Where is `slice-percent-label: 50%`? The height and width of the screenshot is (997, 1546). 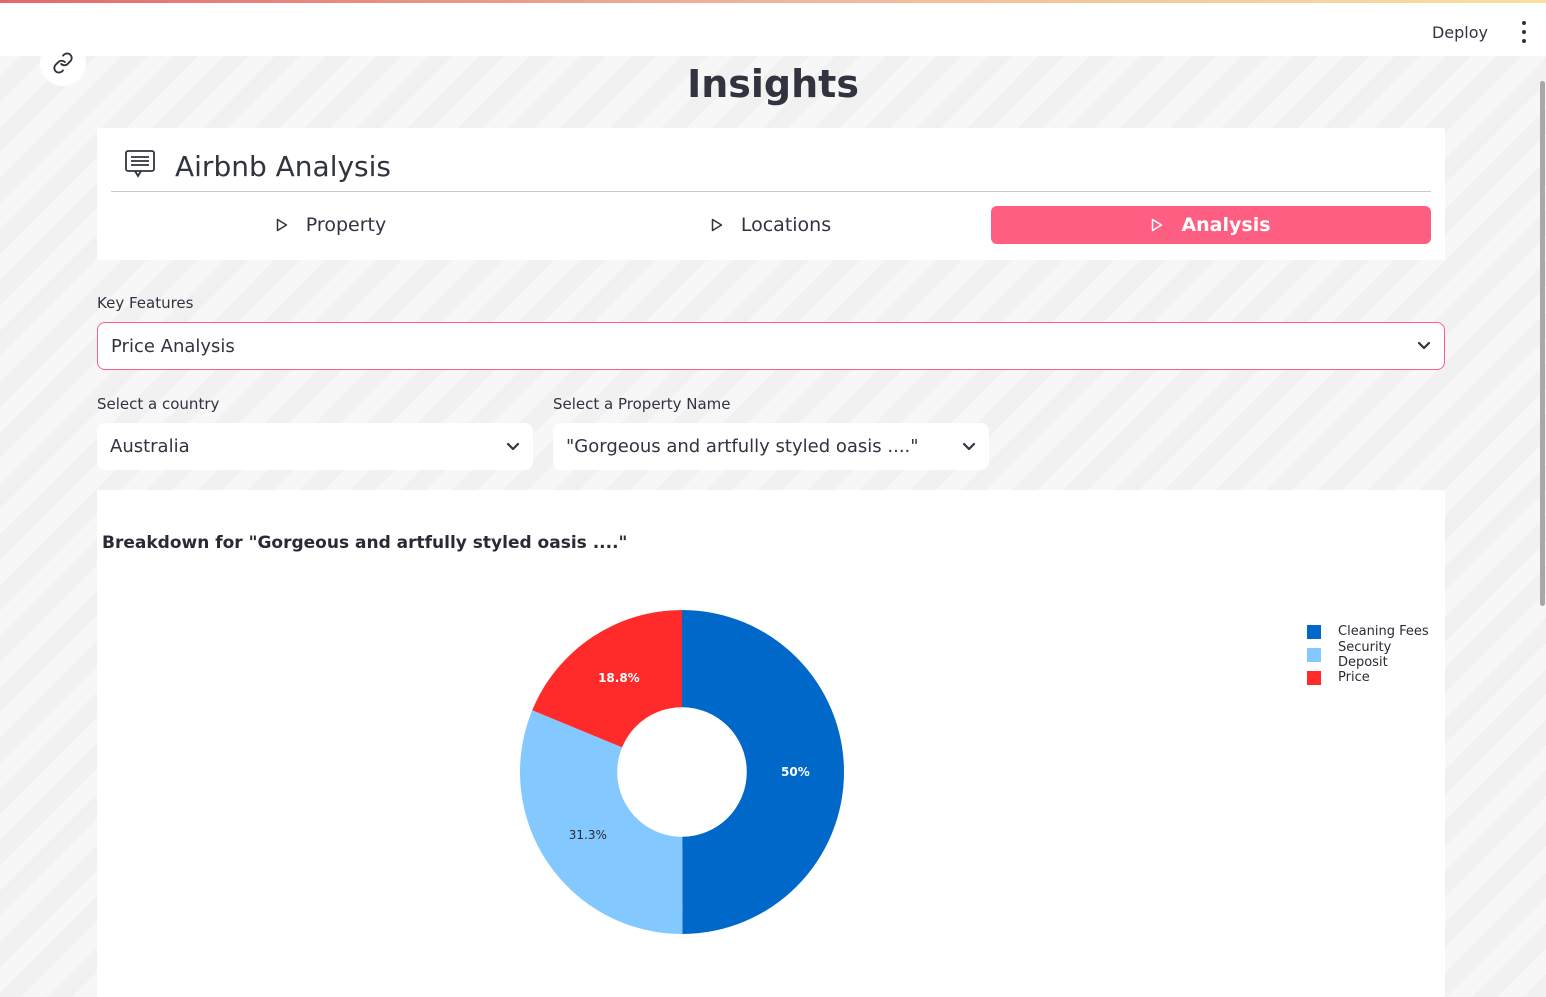
slice-percent-label: 50% is located at coordinates (795, 772).